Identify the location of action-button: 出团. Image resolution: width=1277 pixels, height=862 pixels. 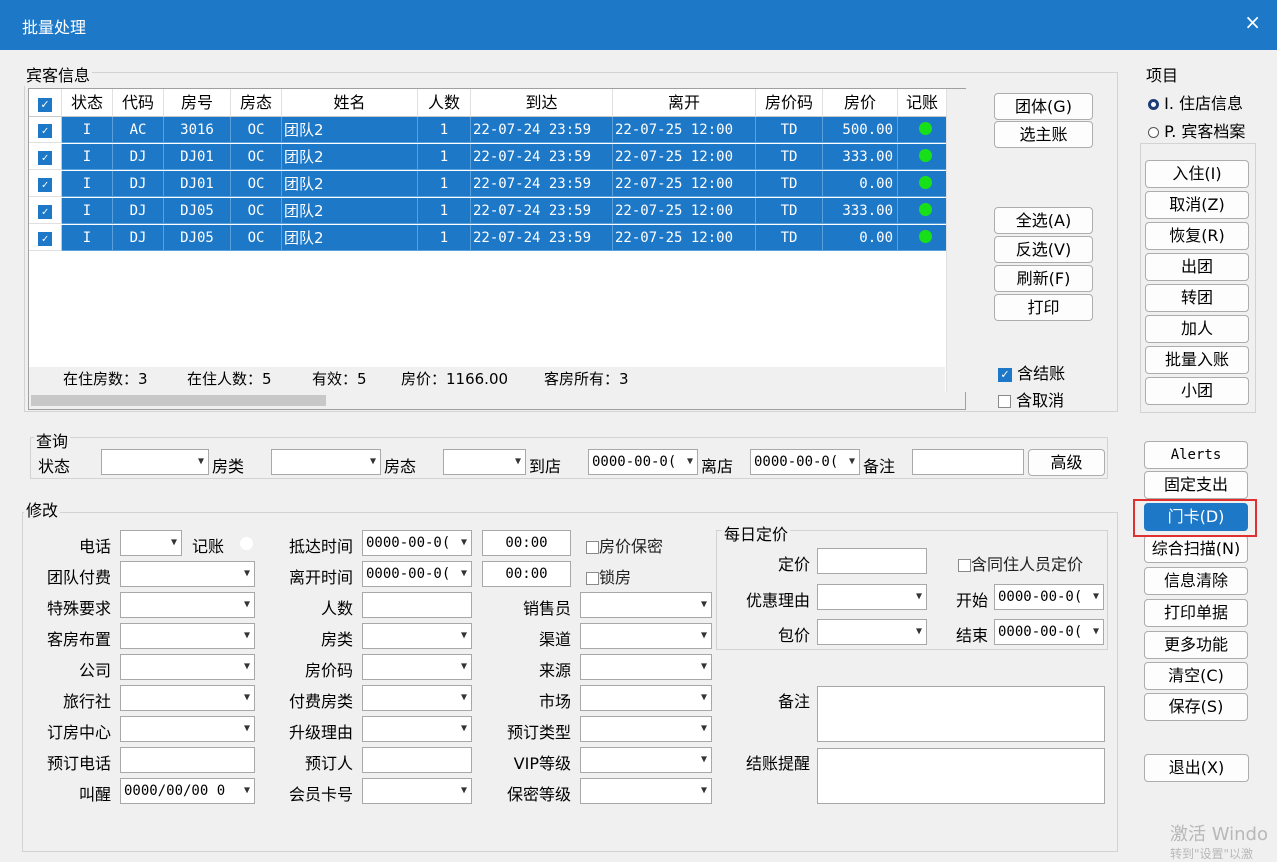
(1197, 267).